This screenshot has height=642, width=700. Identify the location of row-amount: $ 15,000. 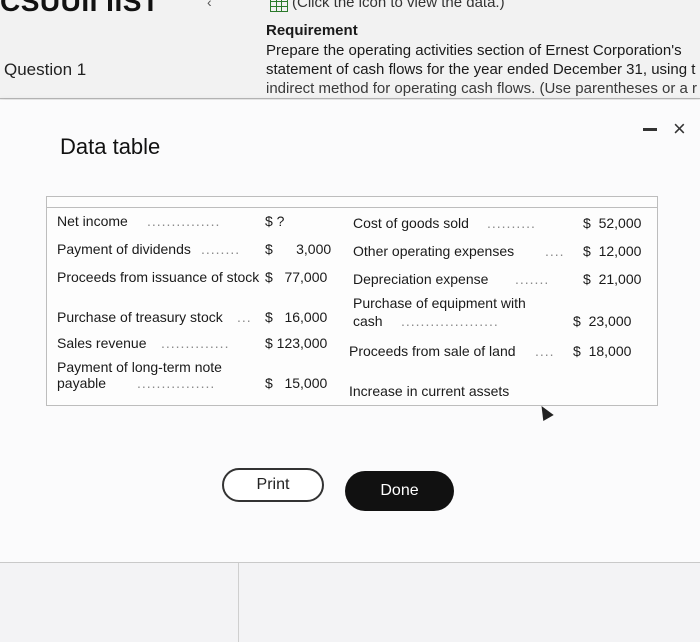
(296, 383).